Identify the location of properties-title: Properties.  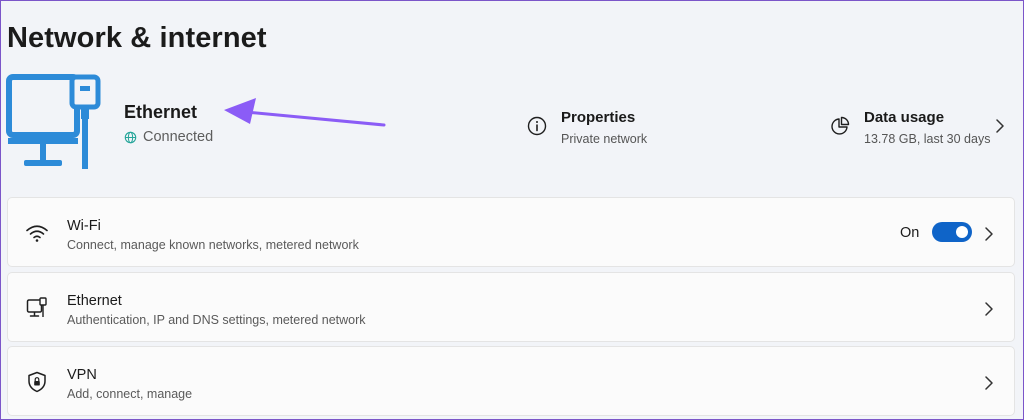
(598, 117).